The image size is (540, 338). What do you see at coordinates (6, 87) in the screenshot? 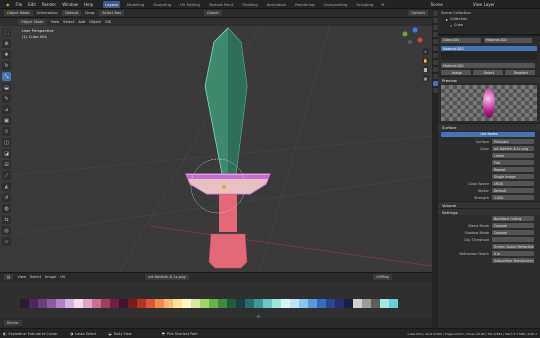
I see `transform-icon: ⬓` at bounding box center [6, 87].